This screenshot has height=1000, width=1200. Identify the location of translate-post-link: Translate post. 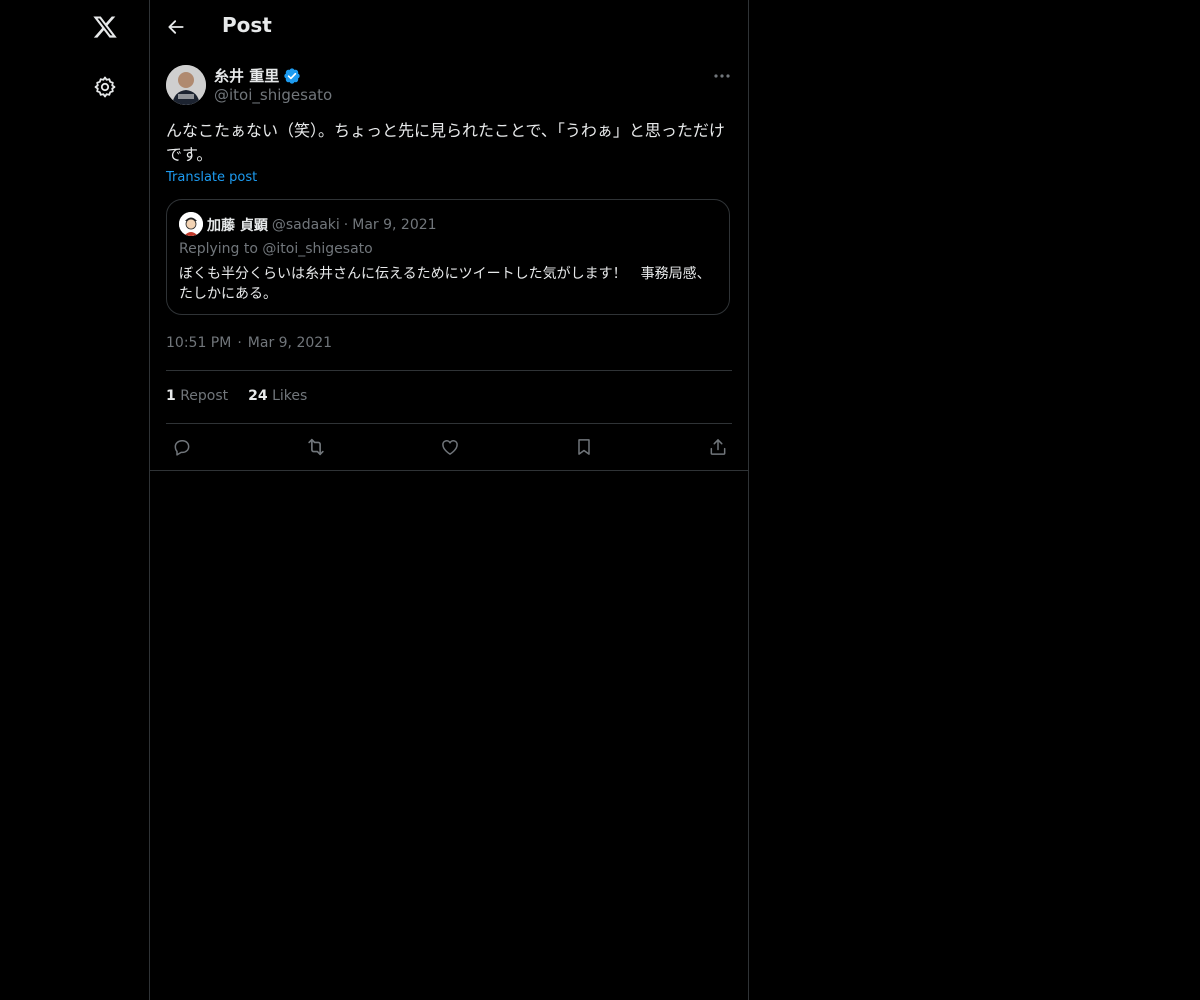
(211, 177).